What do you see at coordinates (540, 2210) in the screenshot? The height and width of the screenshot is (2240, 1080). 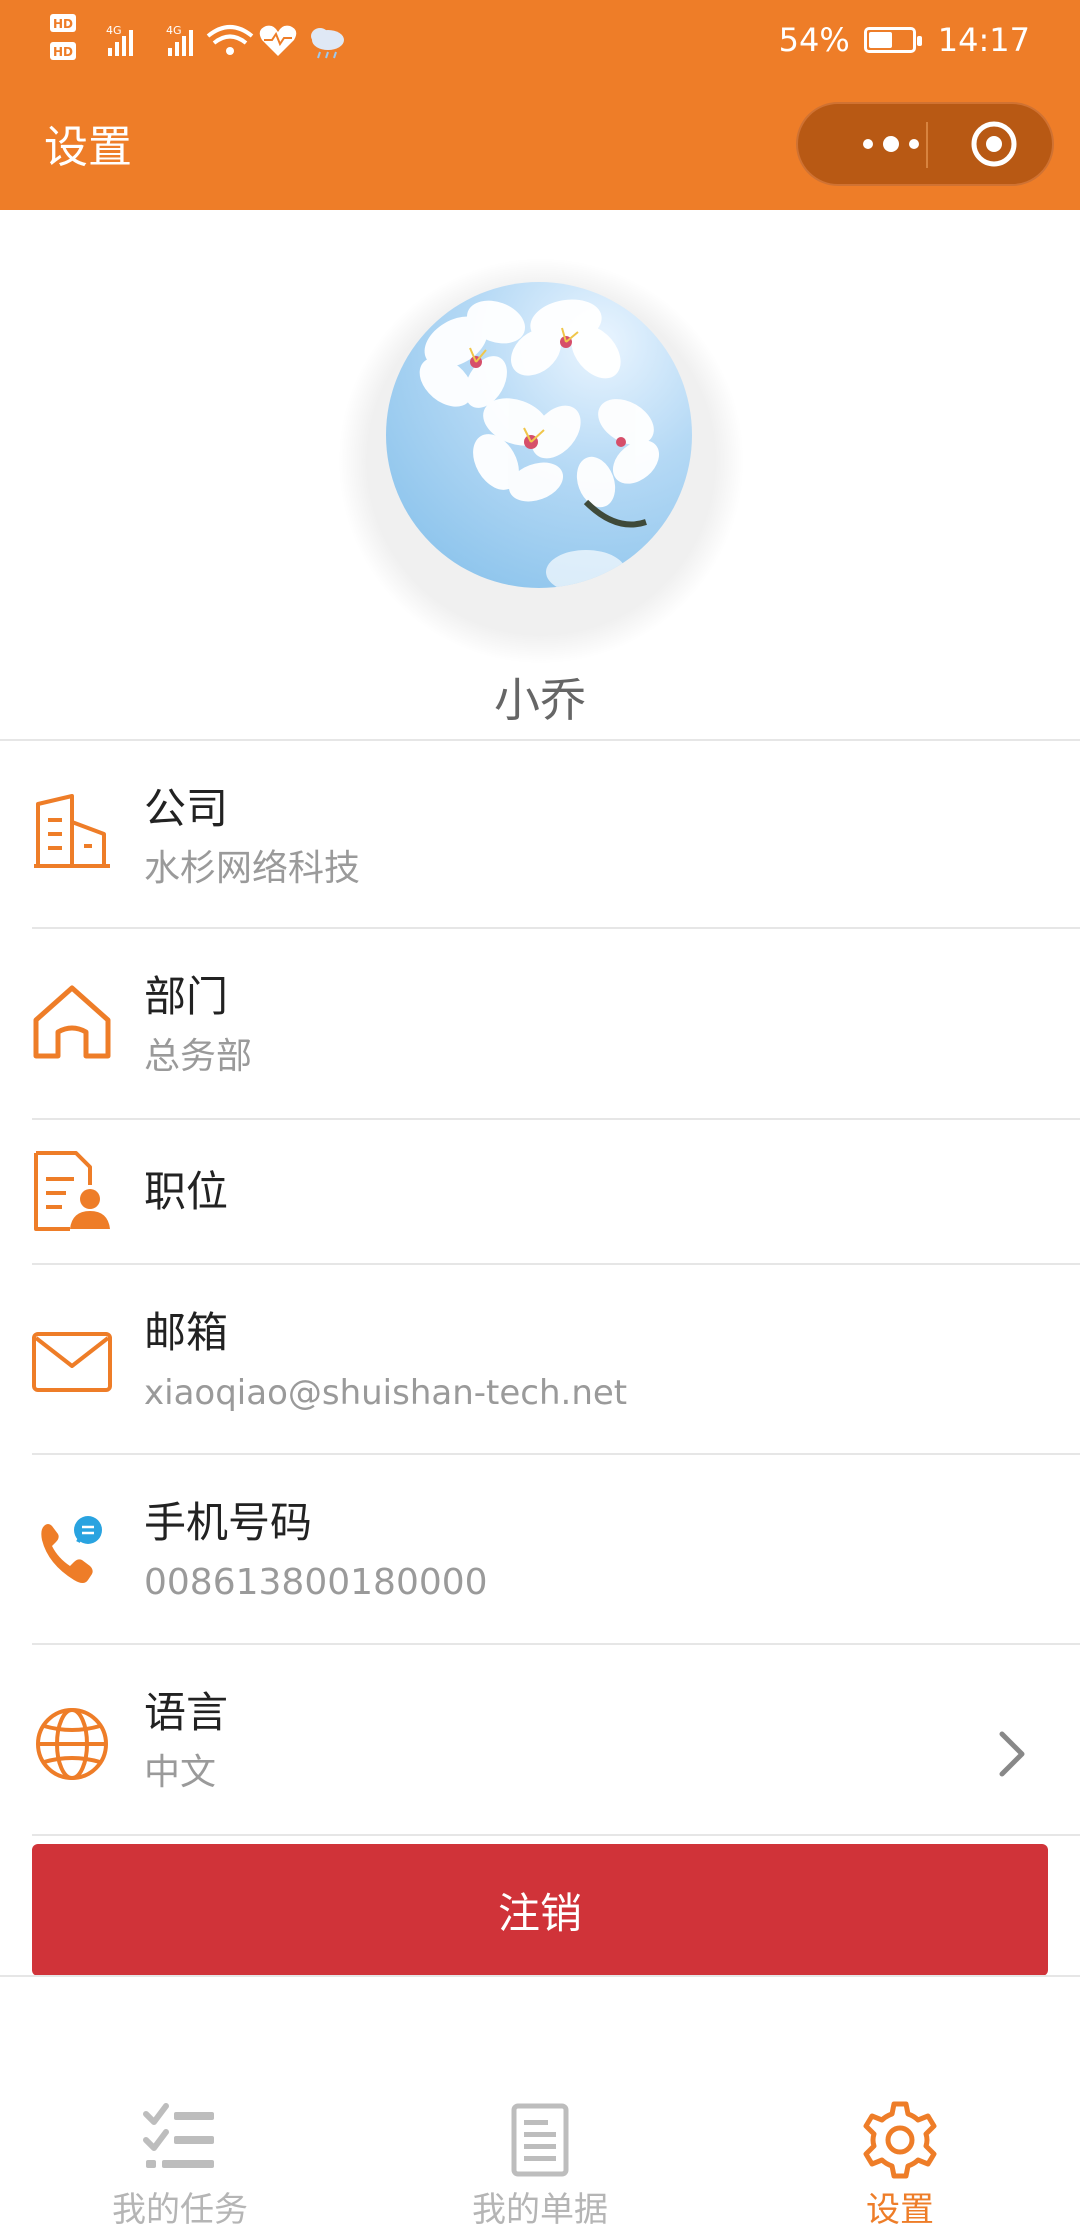 I see `tab-label: 我的单据` at bounding box center [540, 2210].